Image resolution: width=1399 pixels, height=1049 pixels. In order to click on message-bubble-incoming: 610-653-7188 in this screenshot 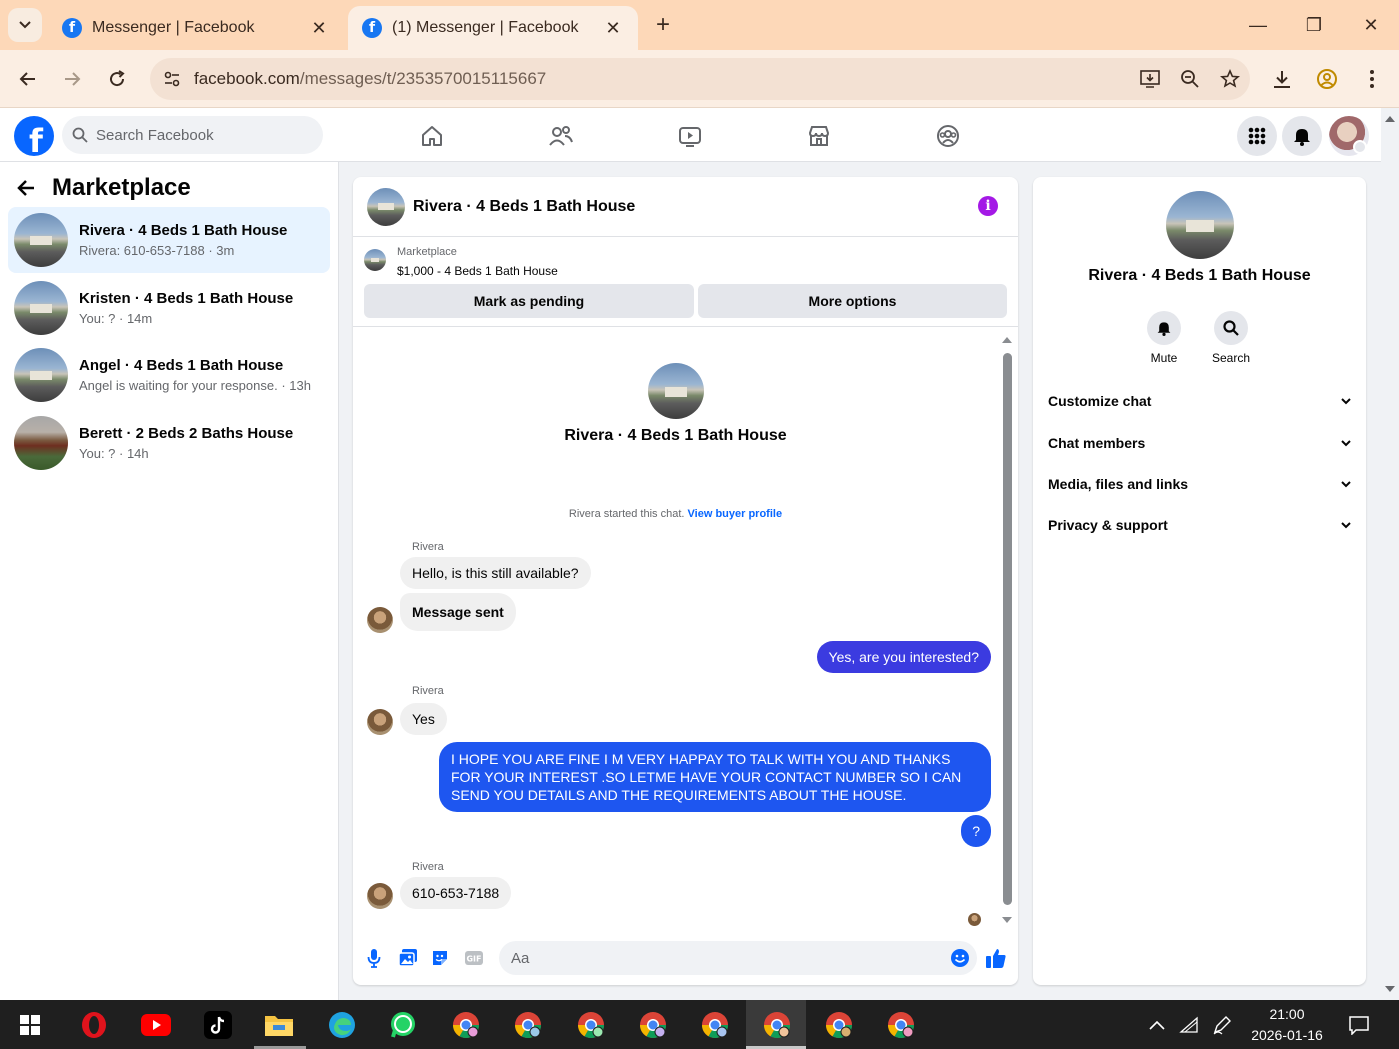, I will do `click(456, 893)`.